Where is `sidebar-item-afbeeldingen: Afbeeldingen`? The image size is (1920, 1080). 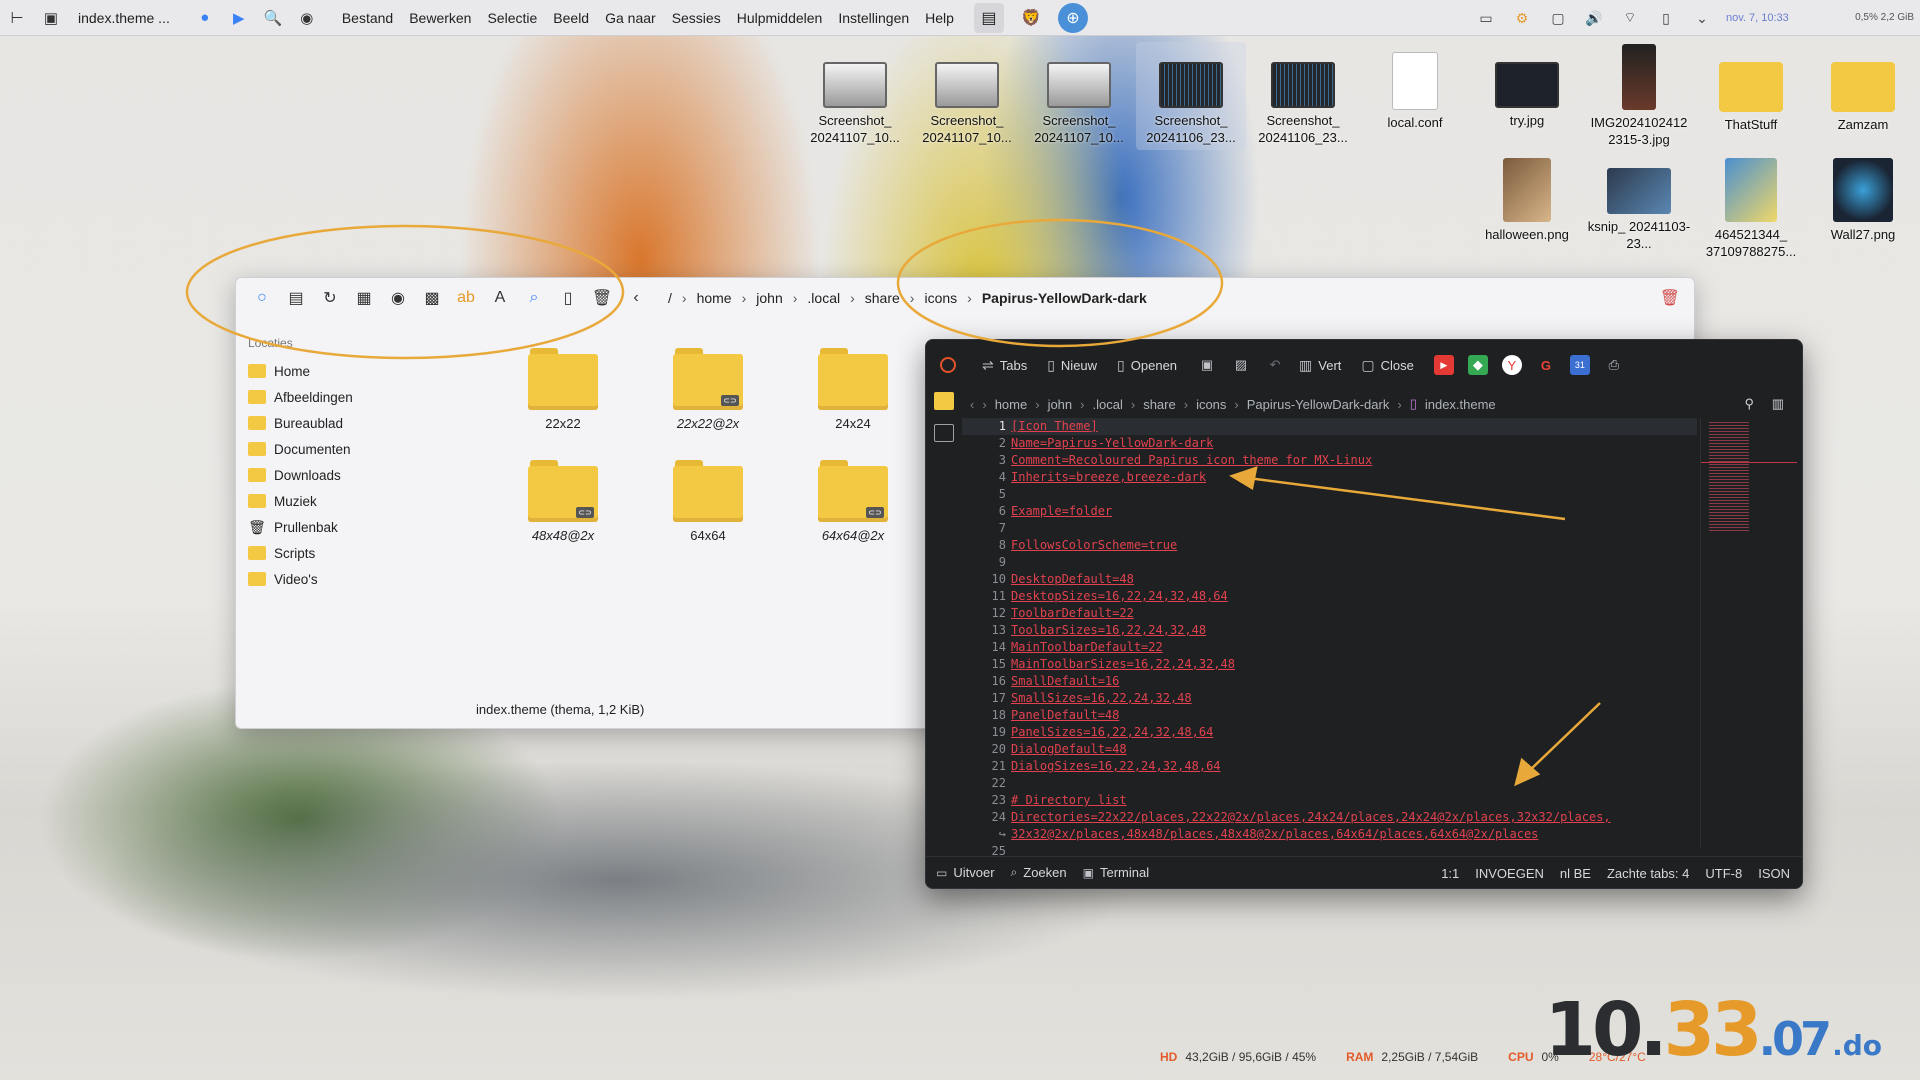 sidebar-item-afbeeldingen: Afbeeldingen is located at coordinates (348, 397).